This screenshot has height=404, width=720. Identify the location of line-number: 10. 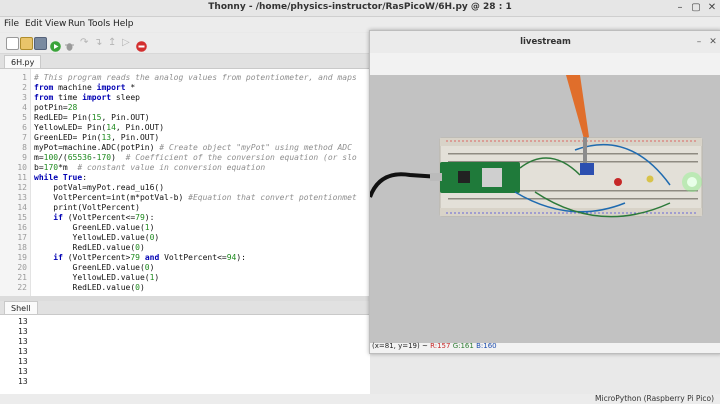
(22, 167).